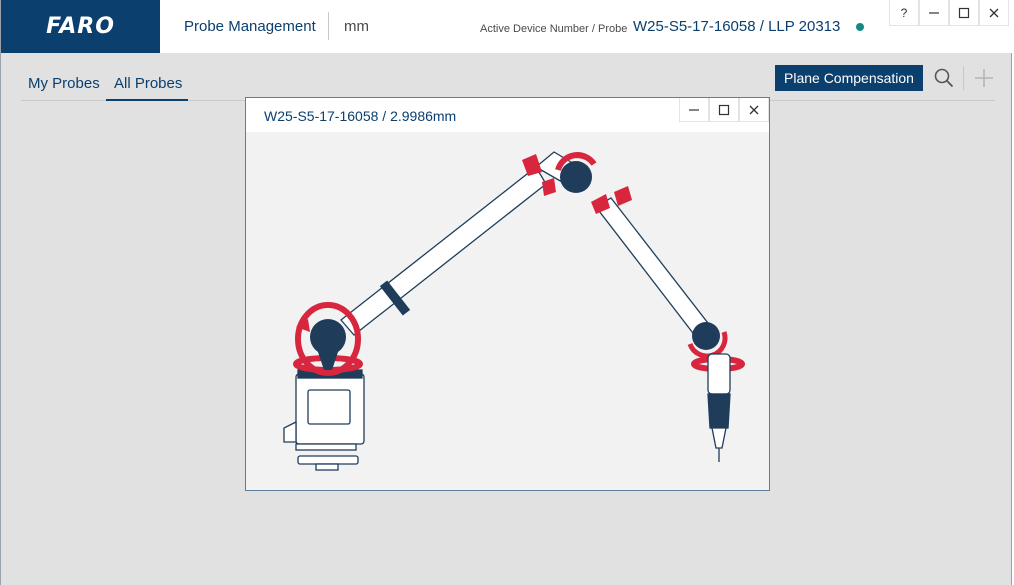 This screenshot has width=1014, height=585. I want to click on app-title: Probe Management, so click(250, 26).